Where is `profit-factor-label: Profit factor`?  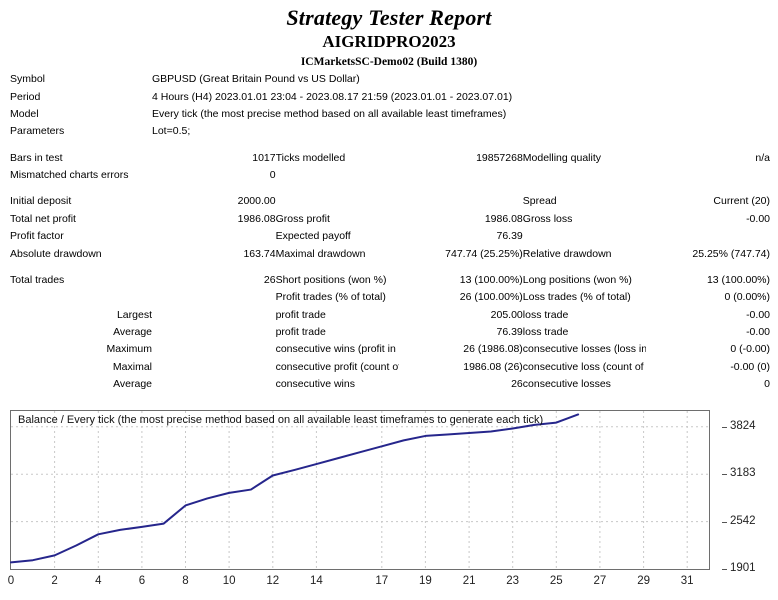
profit-factor-label: Profit factor is located at coordinates (37, 236).